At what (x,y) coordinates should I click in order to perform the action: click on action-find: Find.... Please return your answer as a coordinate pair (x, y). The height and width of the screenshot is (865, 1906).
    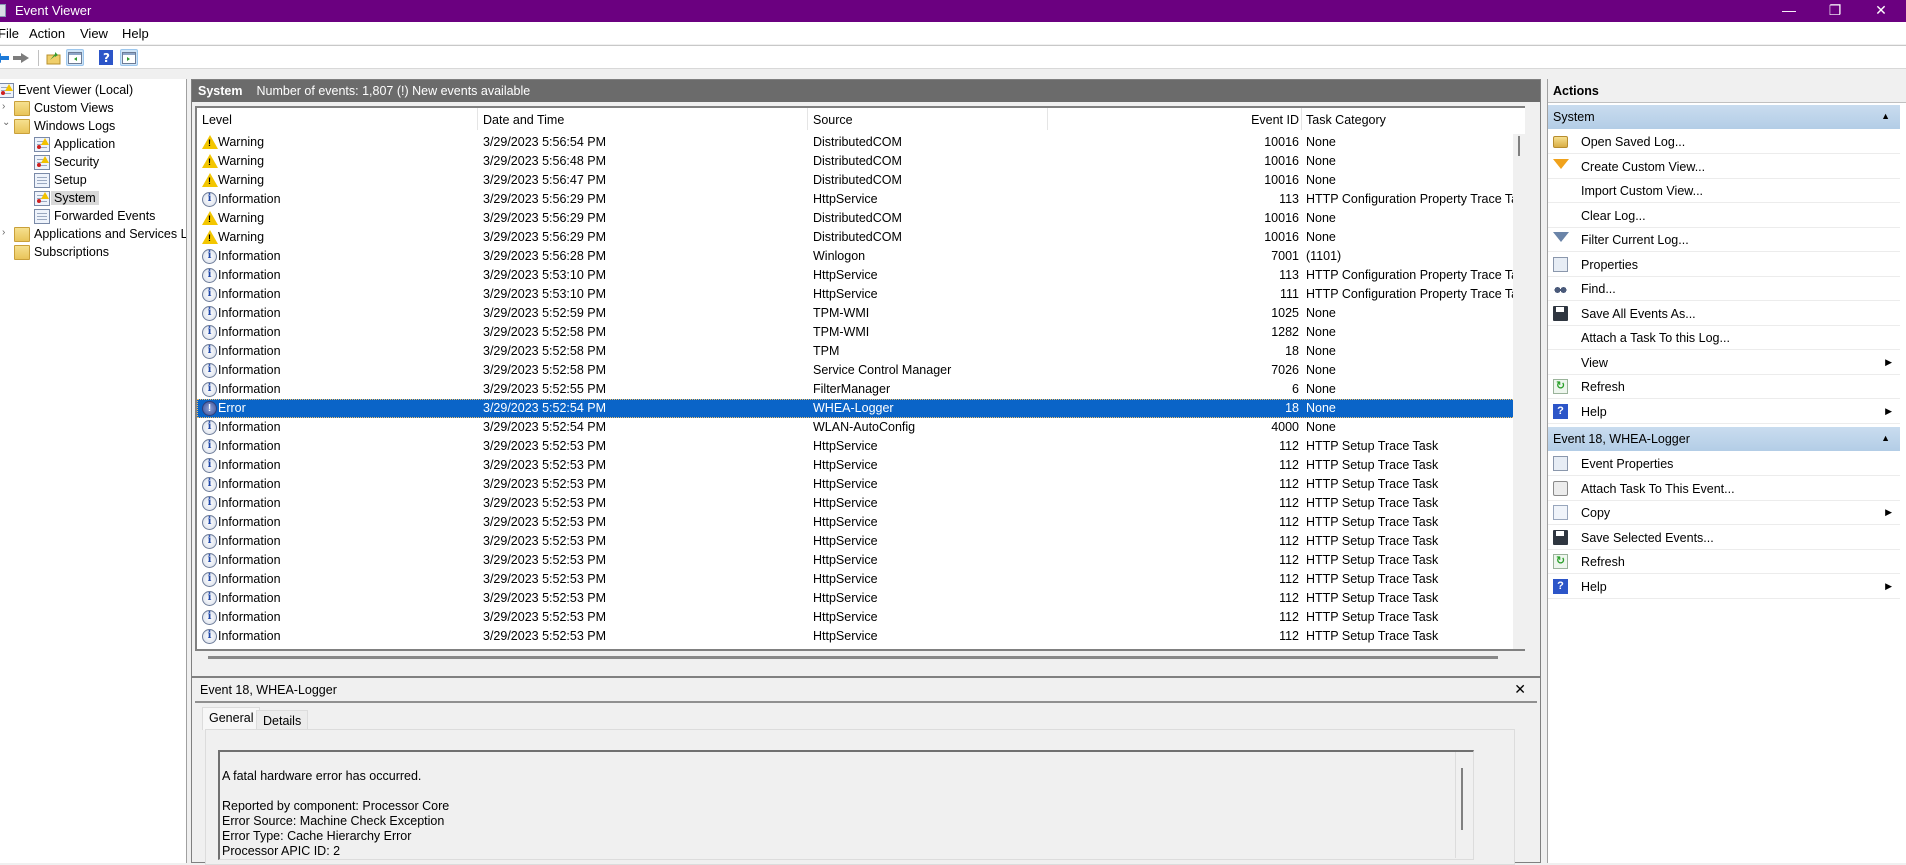
    Looking at the image, I should click on (1724, 289).